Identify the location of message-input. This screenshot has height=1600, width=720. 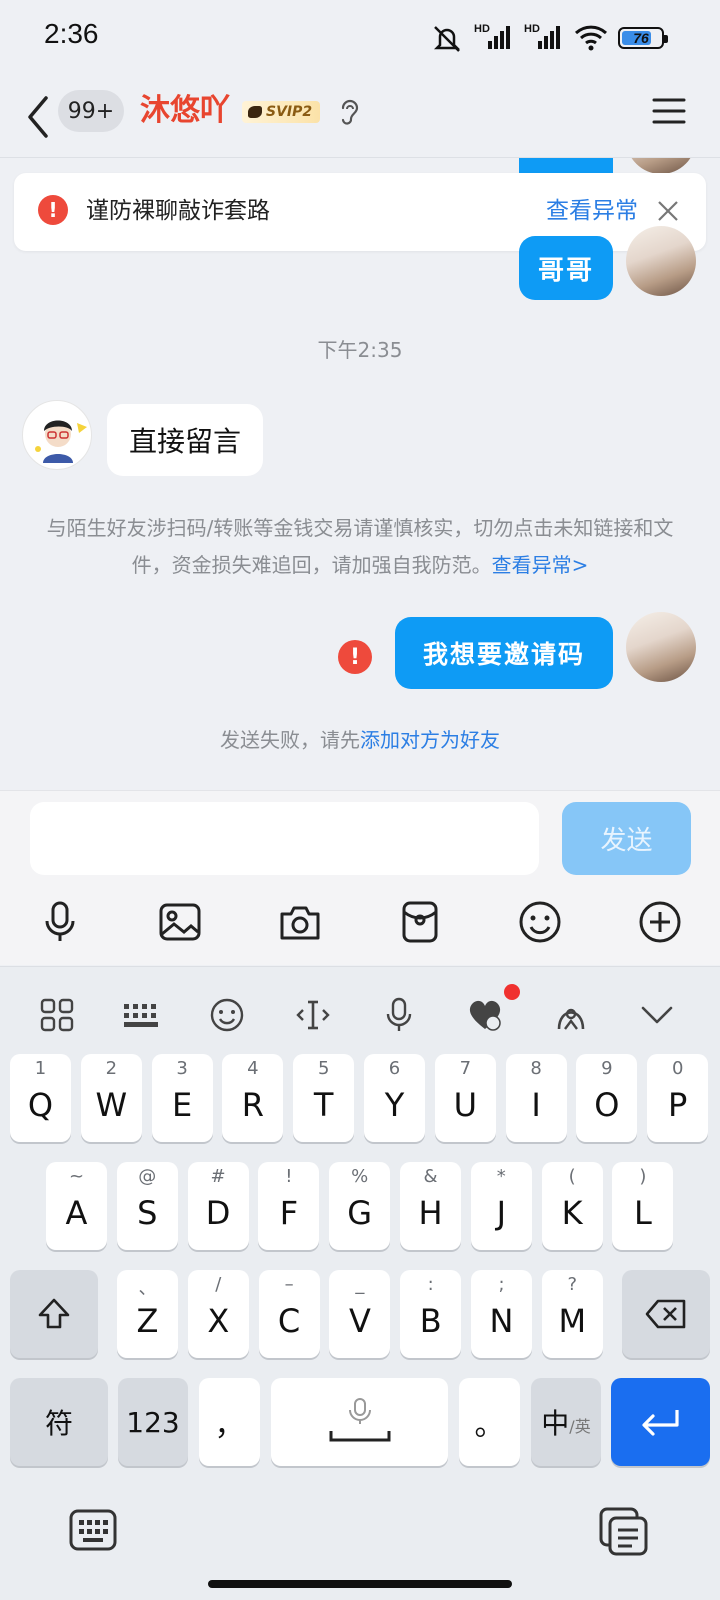
(284, 838).